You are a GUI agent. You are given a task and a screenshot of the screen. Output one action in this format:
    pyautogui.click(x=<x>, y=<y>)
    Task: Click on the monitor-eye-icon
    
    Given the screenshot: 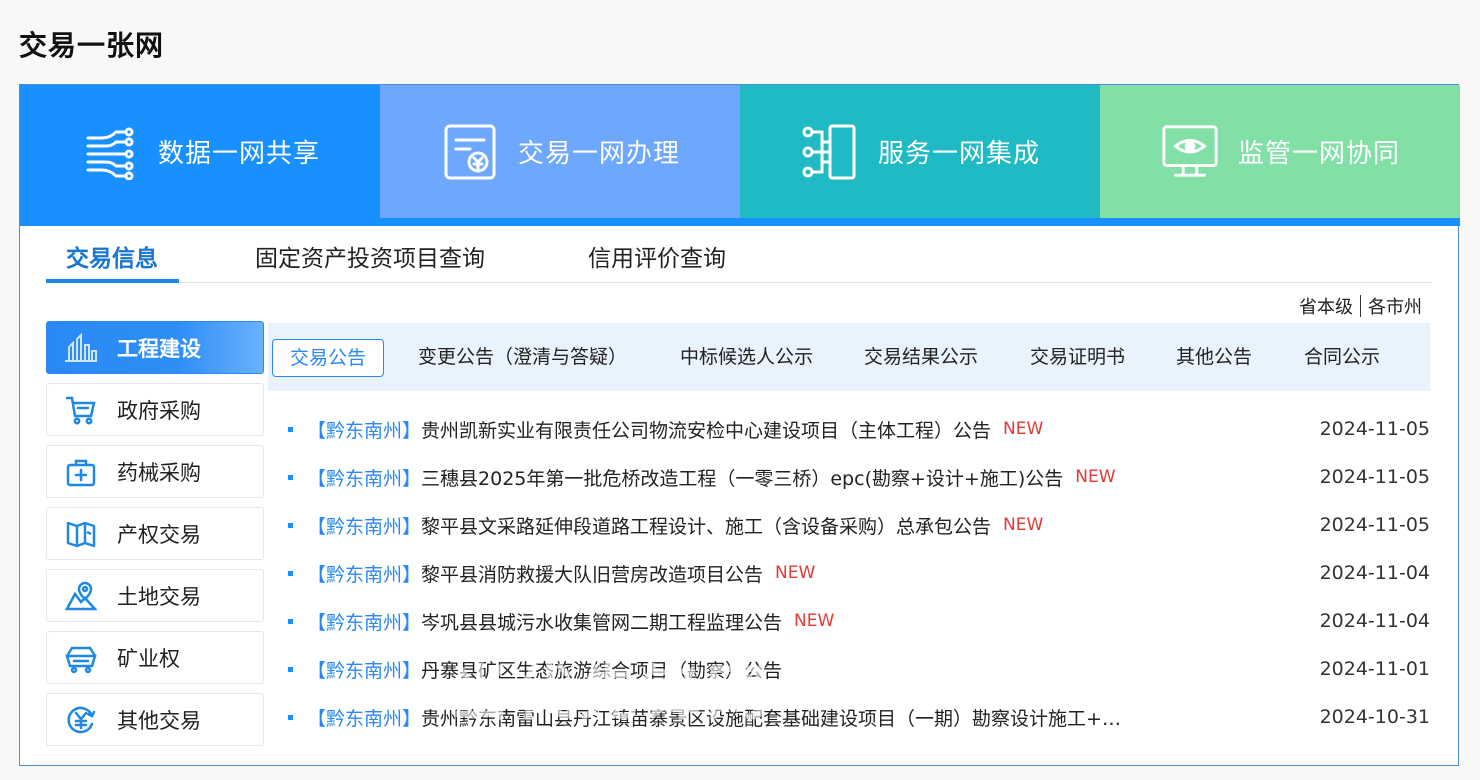 What is the action you would take?
    pyautogui.click(x=1190, y=152)
    